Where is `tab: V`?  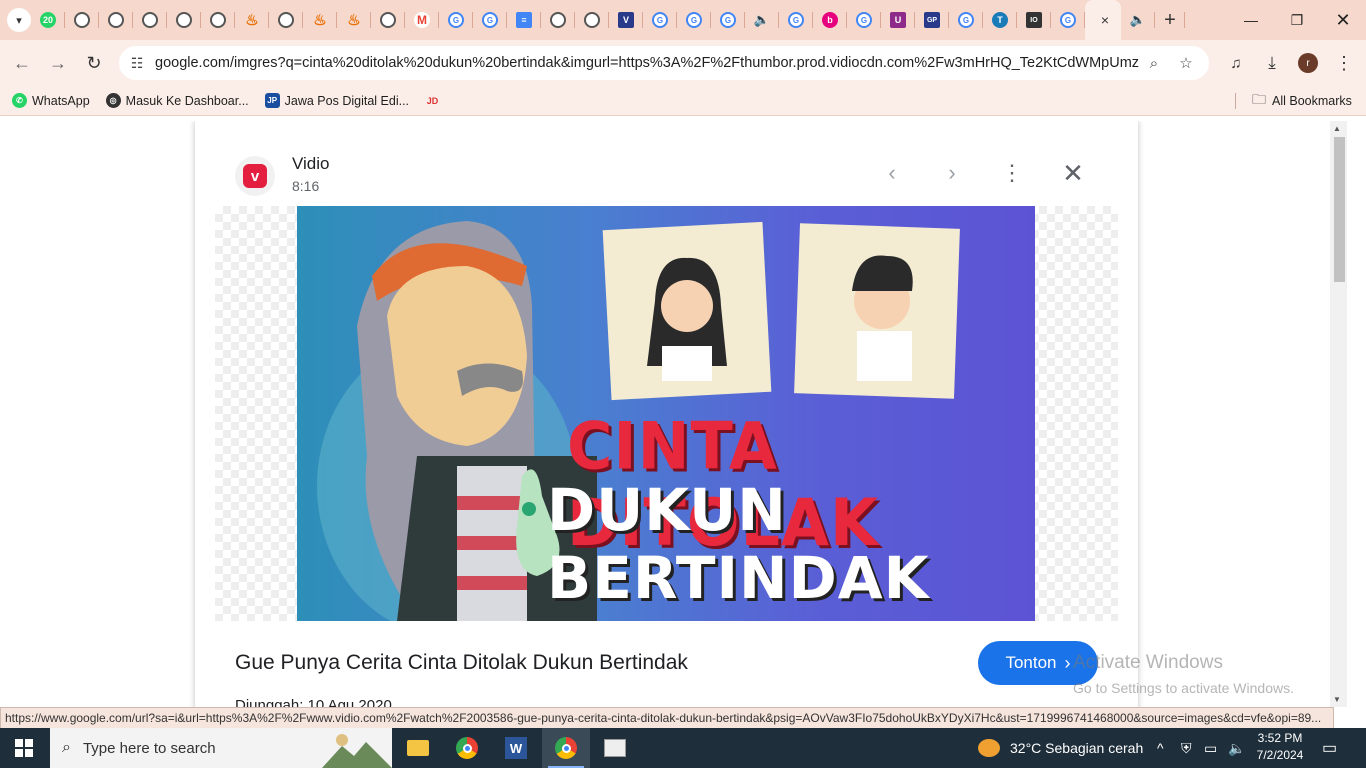
tab: V is located at coordinates (626, 20).